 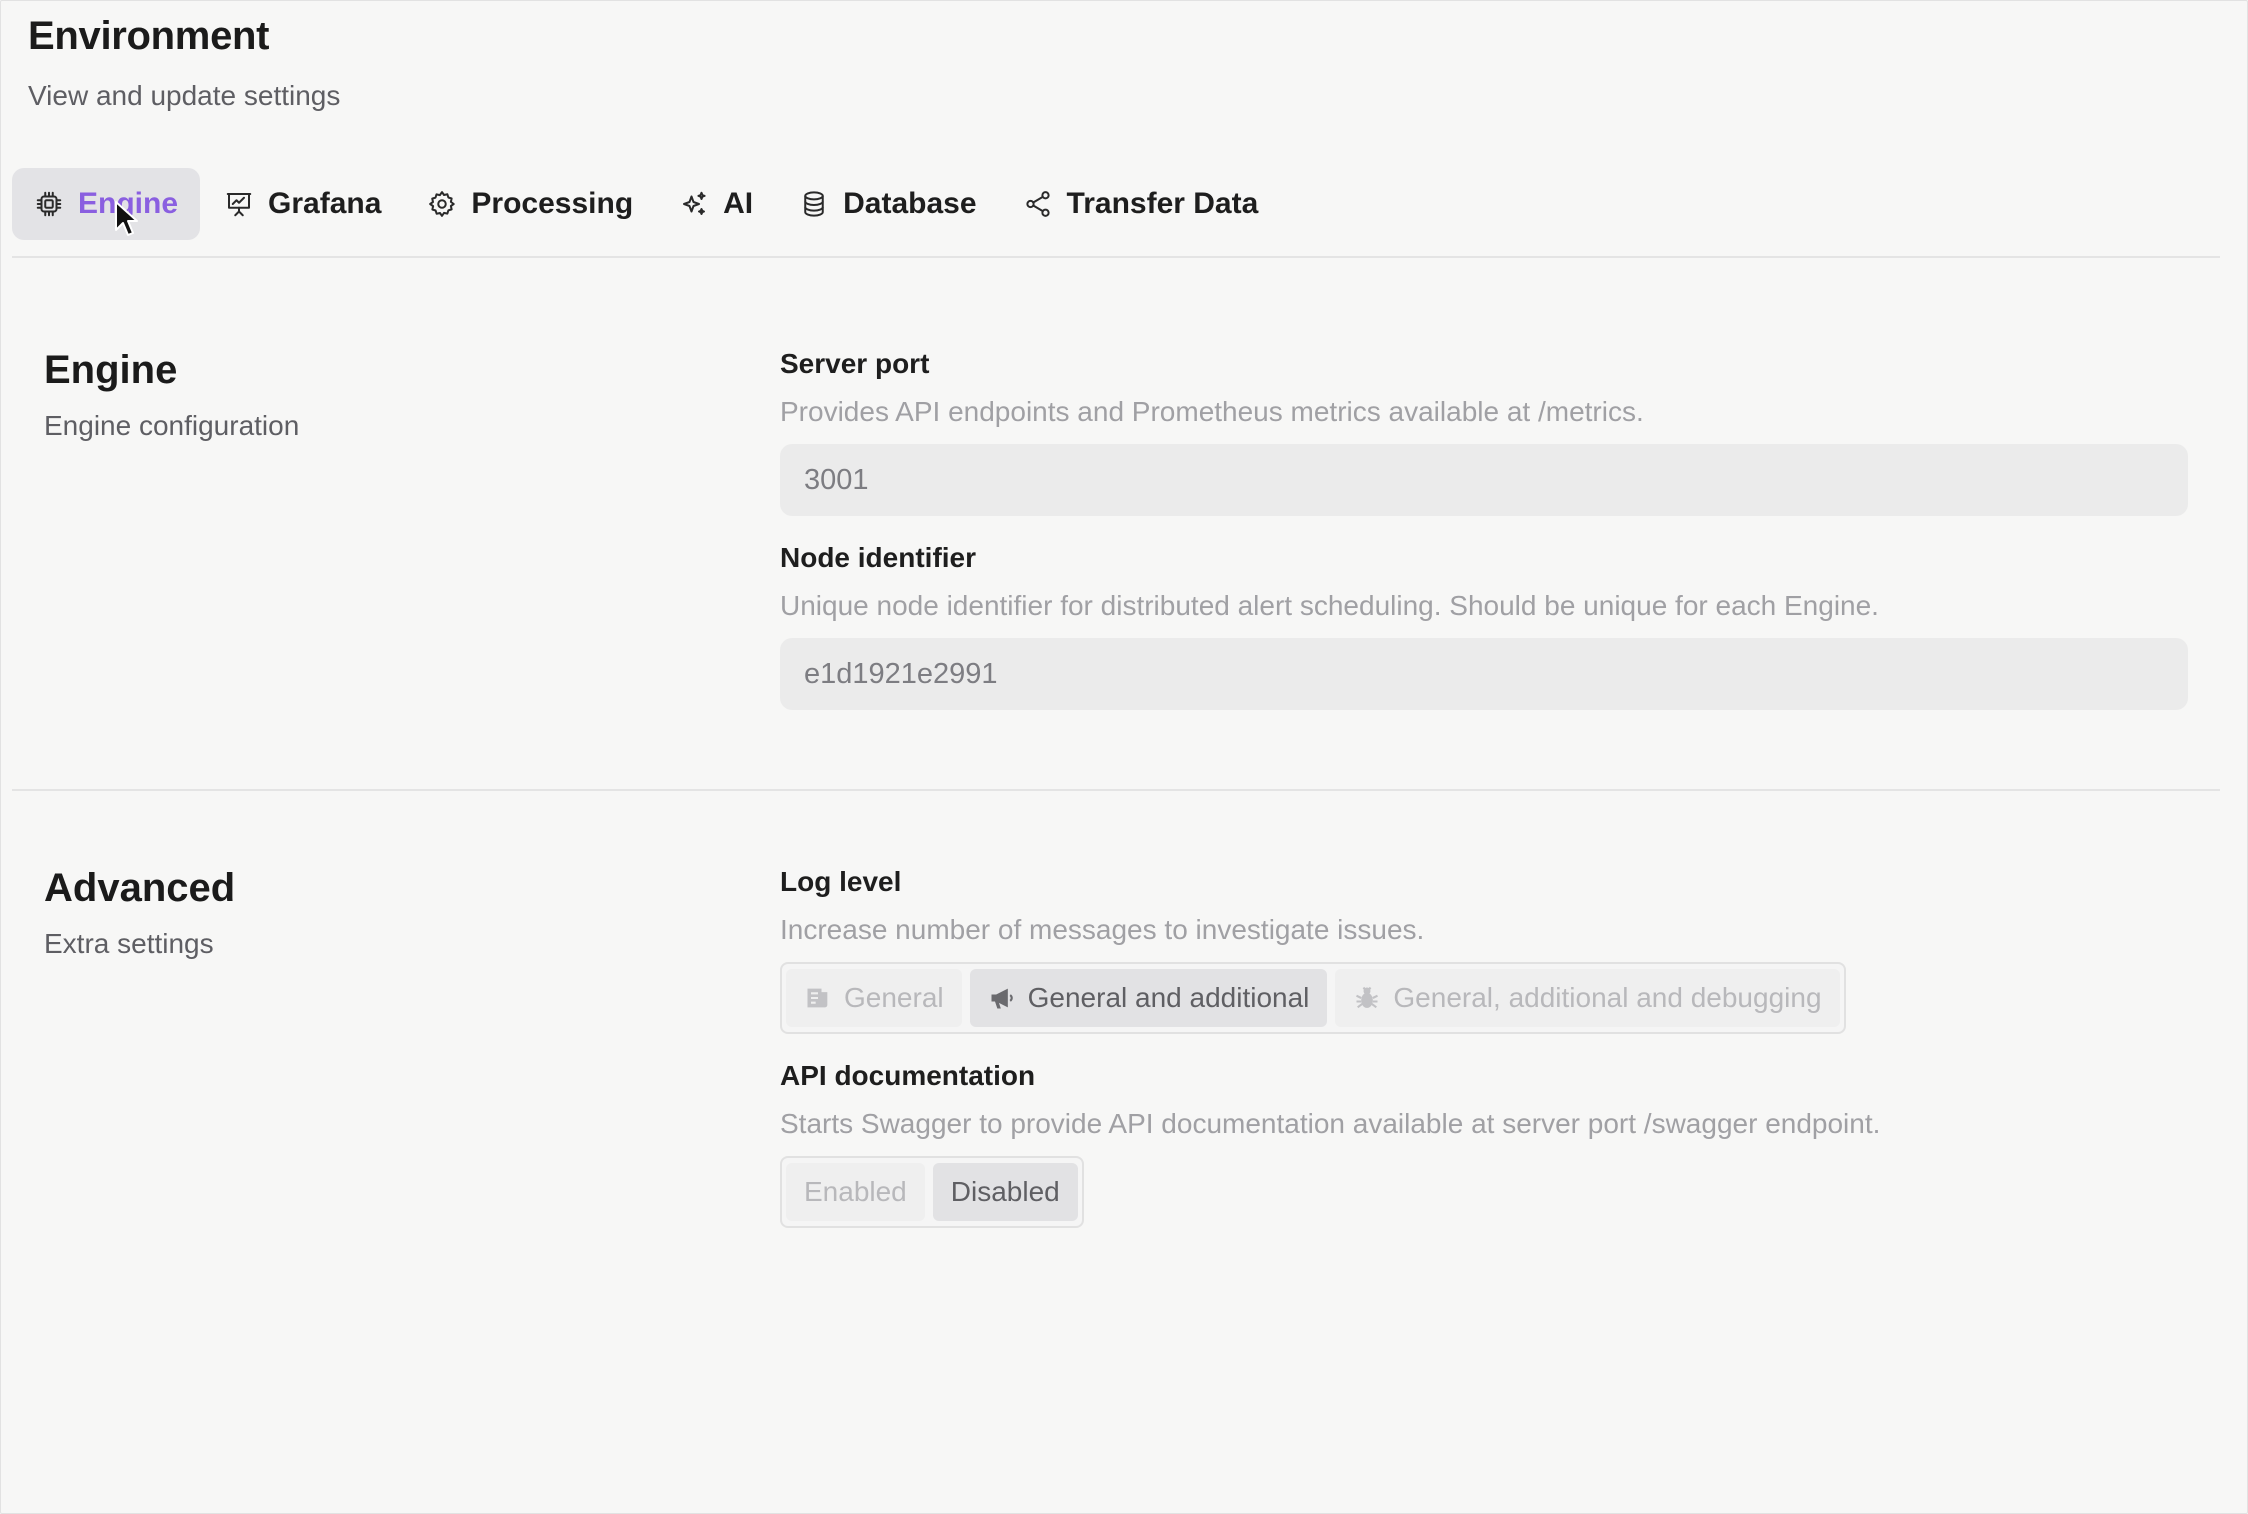 I want to click on tabs-divider, so click(x=1116, y=257).